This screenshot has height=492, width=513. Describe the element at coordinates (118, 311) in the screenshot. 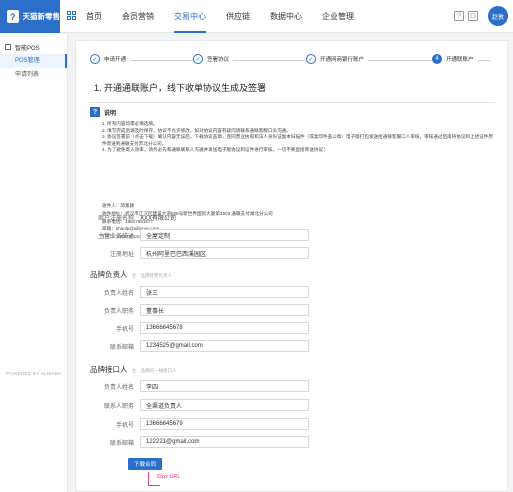

I see `field-label: 负责人职务` at that location.